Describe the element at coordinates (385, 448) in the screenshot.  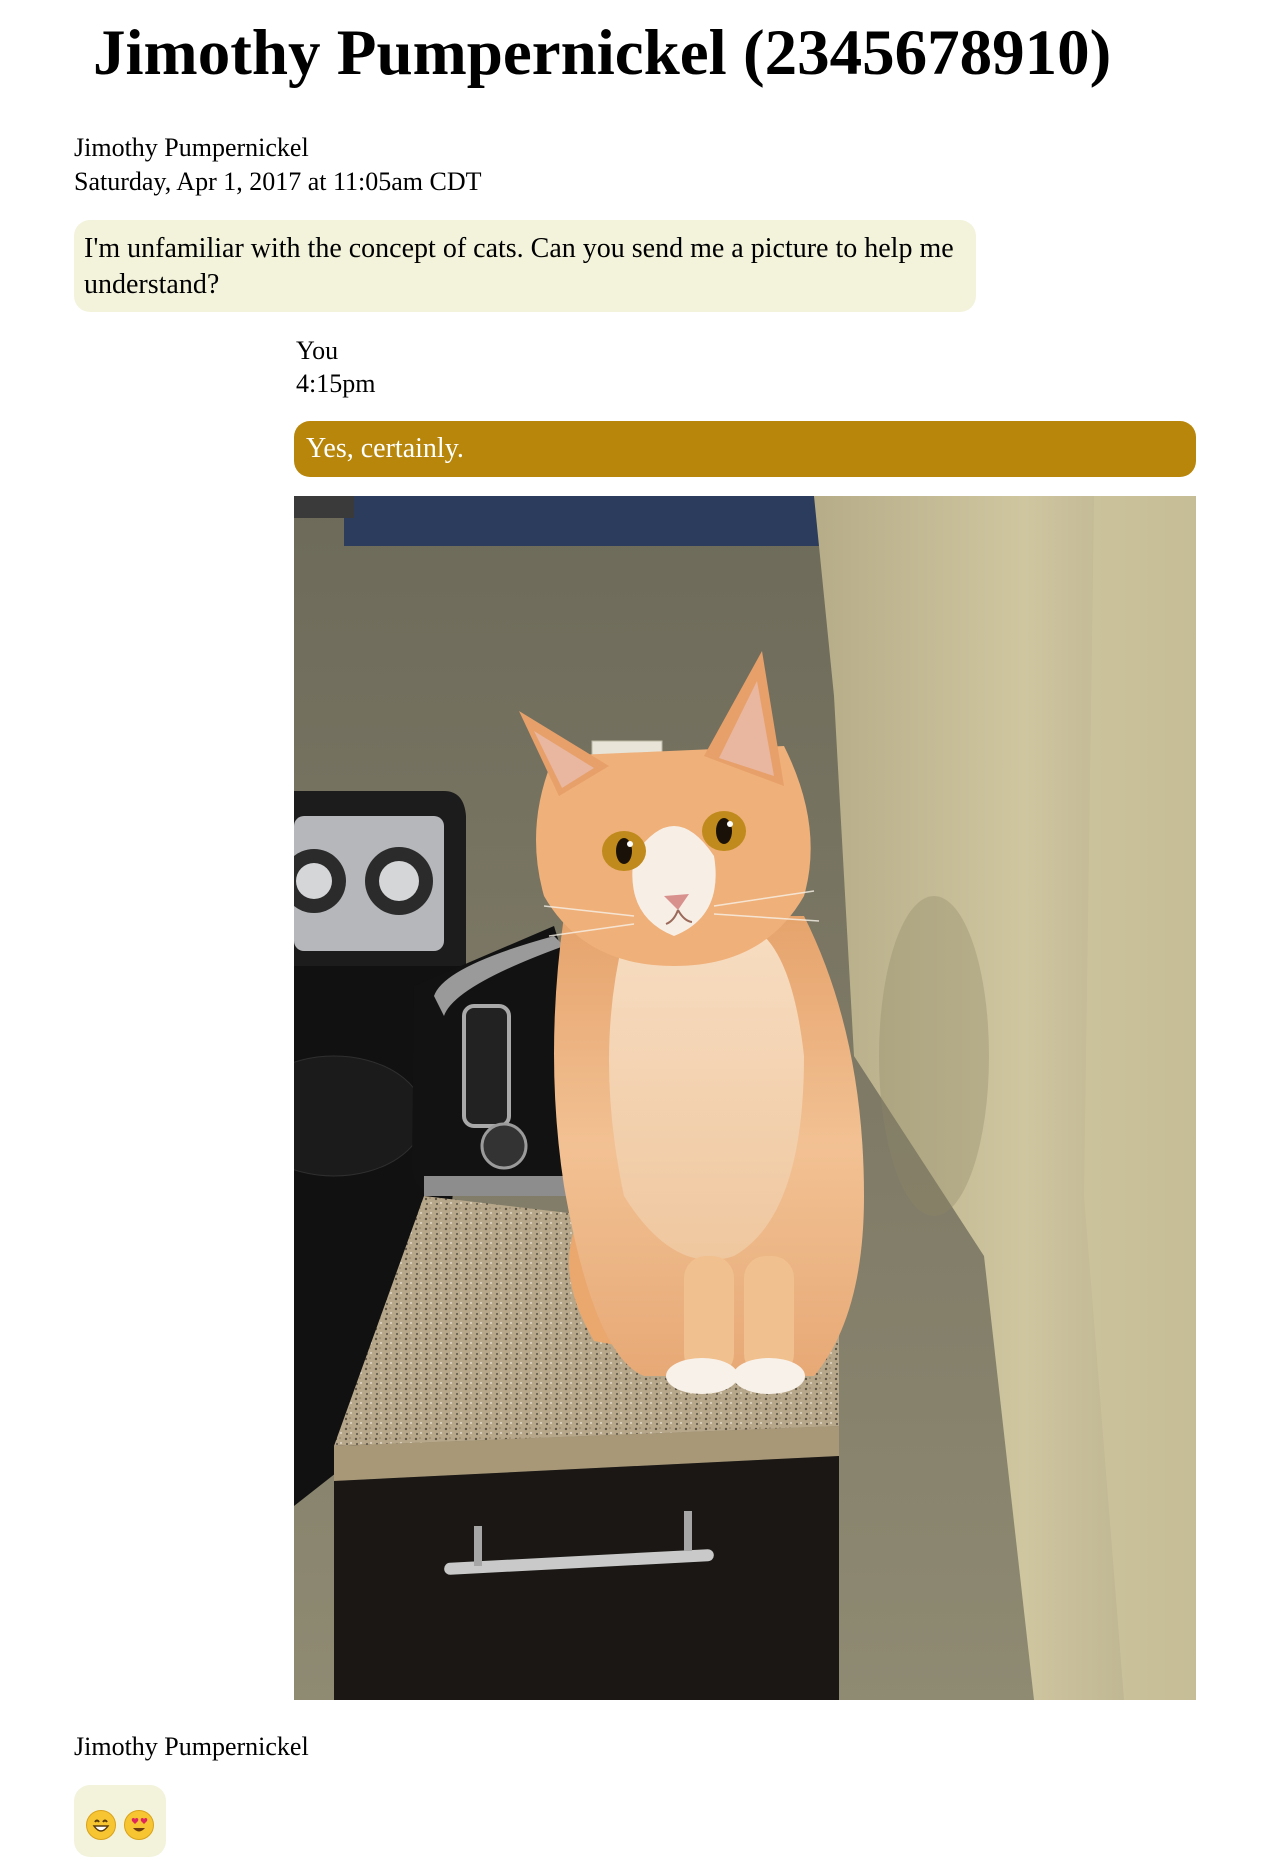
I see `message-text: Yes, certainly.` at that location.